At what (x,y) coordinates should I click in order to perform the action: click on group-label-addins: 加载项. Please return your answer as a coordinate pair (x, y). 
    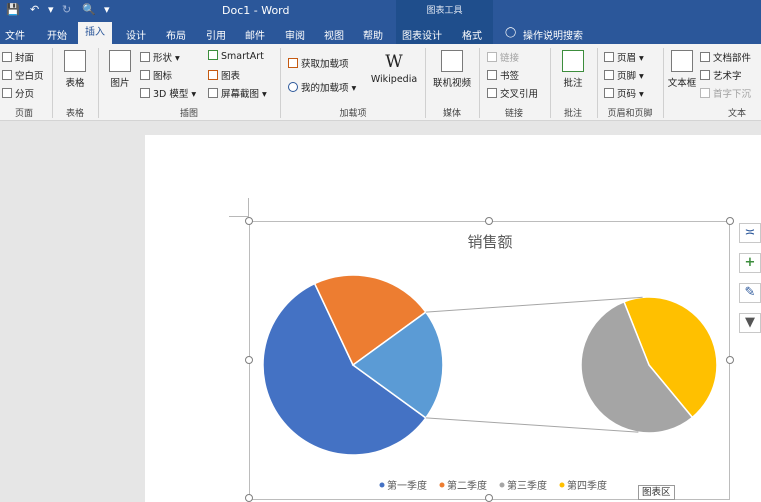
    Looking at the image, I should click on (353, 114).